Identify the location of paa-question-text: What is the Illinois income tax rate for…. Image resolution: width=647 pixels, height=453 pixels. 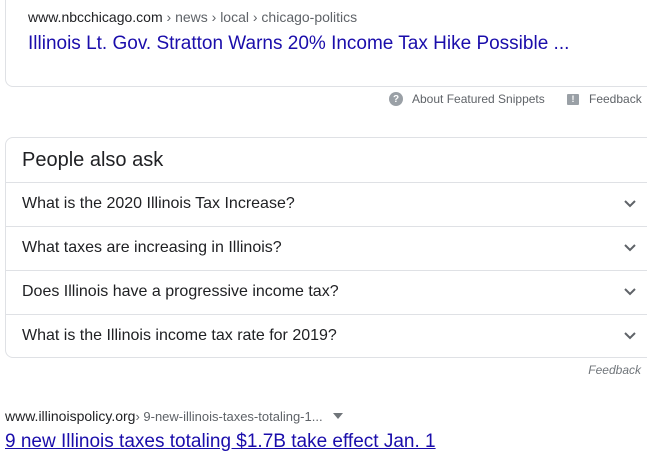
(179, 335).